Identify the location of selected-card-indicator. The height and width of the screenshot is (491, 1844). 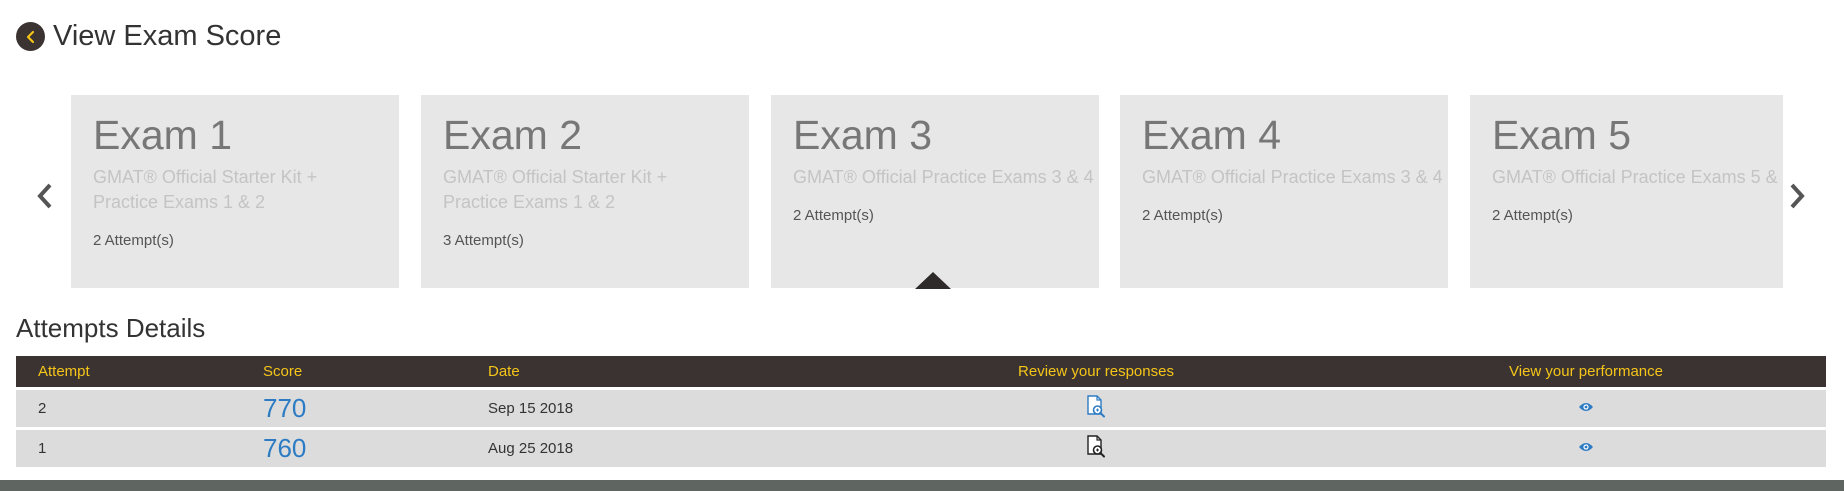
(933, 280).